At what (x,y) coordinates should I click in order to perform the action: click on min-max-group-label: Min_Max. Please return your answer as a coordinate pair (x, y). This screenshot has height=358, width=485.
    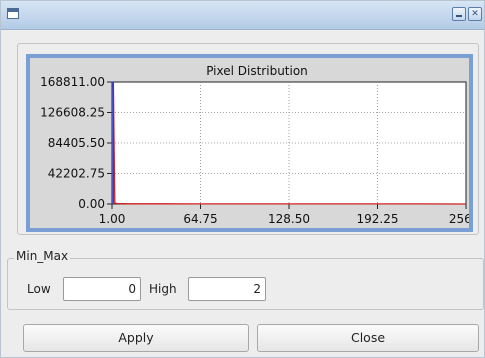
    Looking at the image, I should click on (42, 256).